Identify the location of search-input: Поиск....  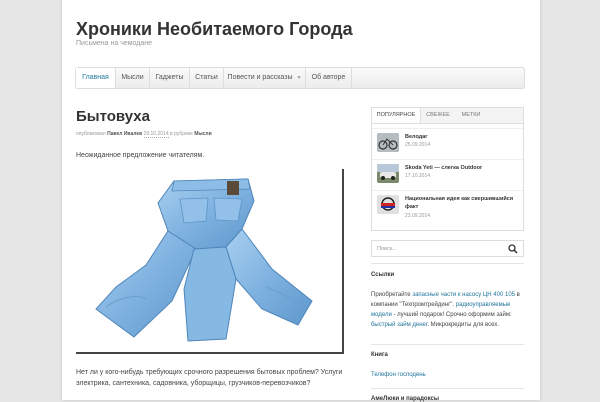
(447, 248).